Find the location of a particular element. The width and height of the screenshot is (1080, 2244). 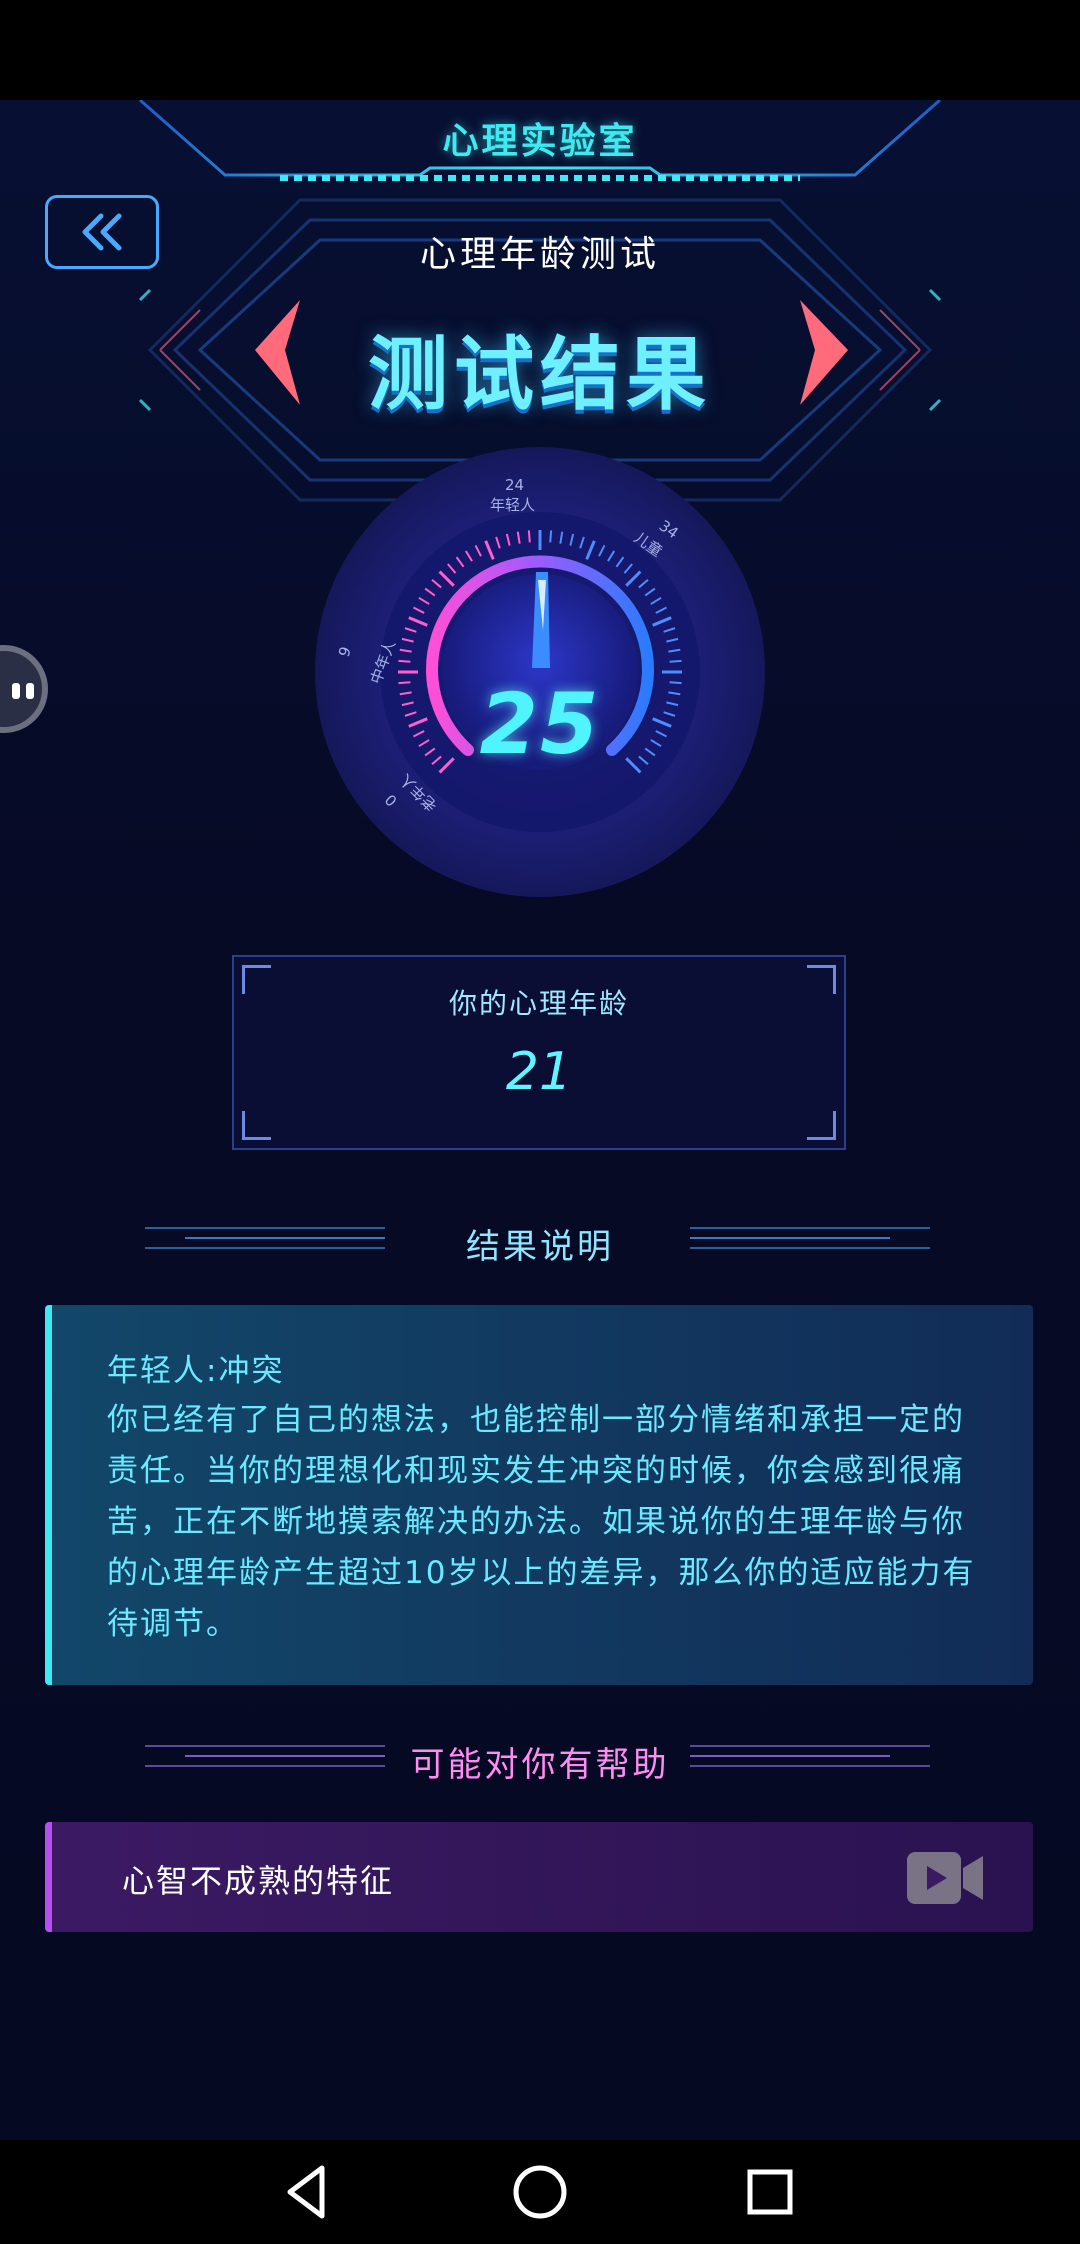

gauge-label-young: 年轻人 is located at coordinates (512, 505).